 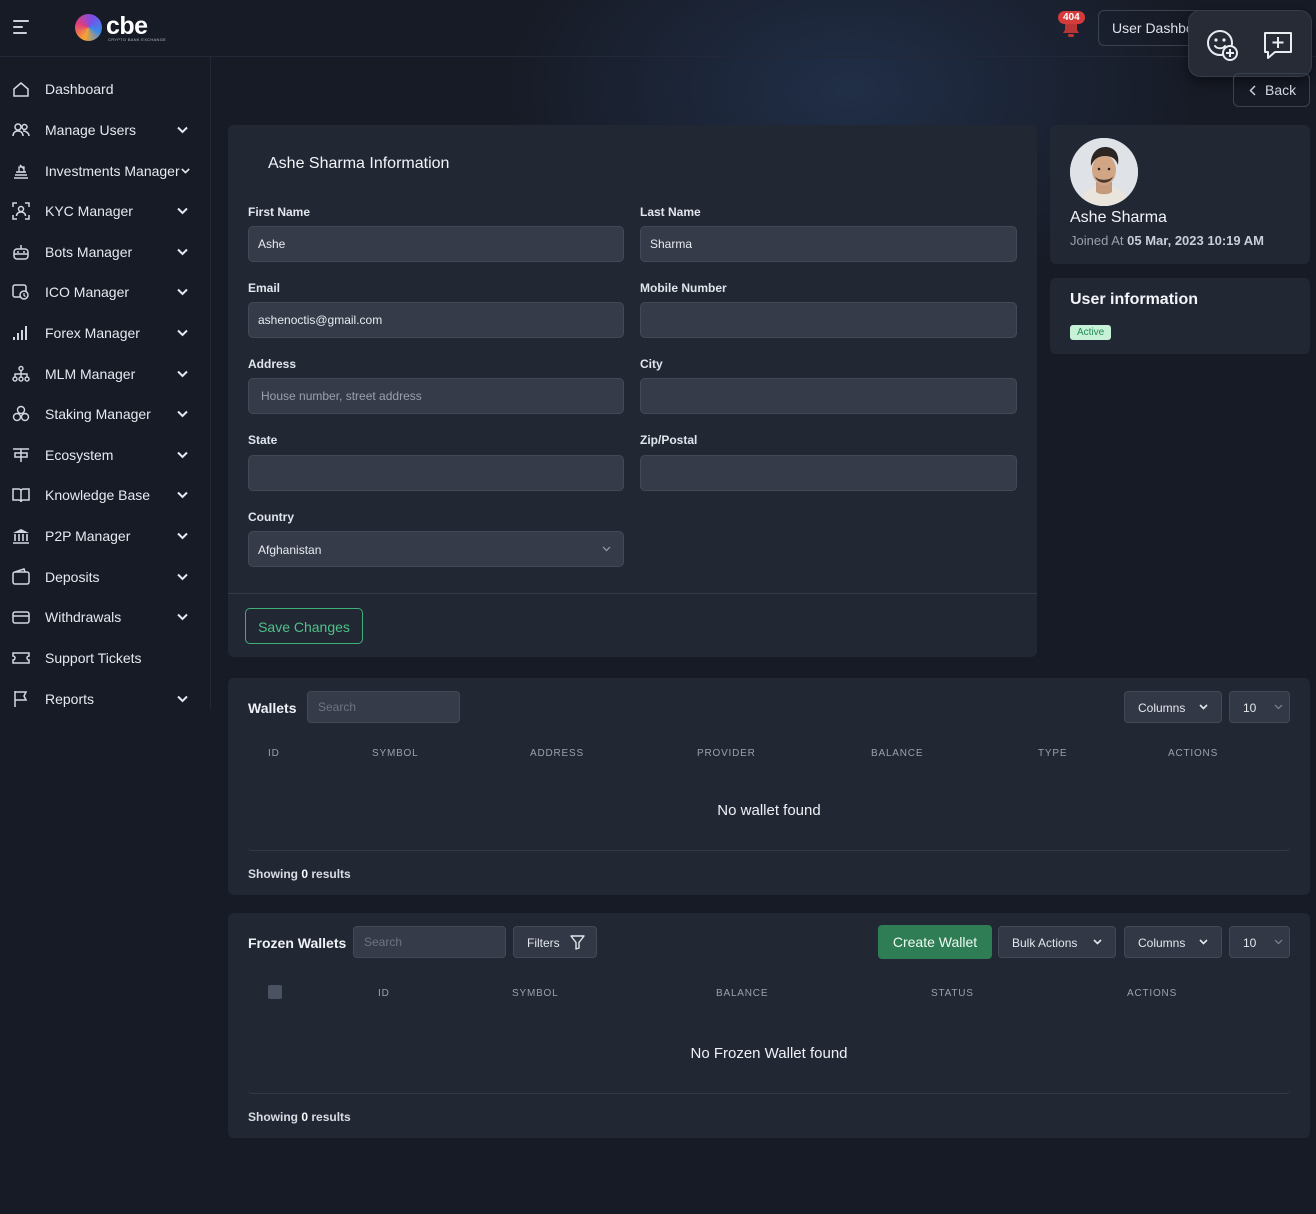 I want to click on zip-label: Zip/Postal, so click(x=669, y=440).